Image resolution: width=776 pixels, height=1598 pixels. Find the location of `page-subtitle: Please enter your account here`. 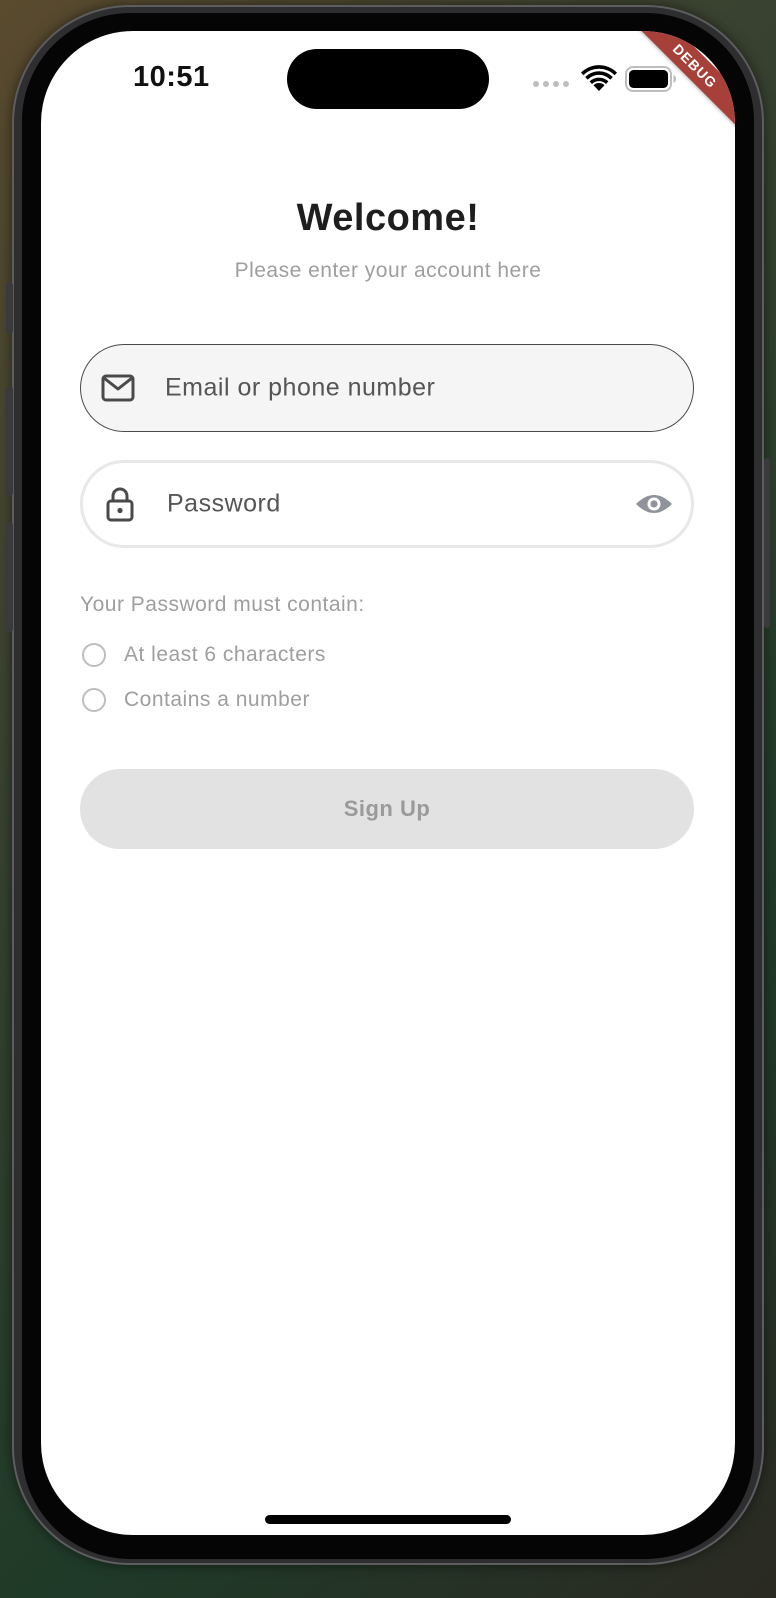

page-subtitle: Please enter your account here is located at coordinates (388, 270).